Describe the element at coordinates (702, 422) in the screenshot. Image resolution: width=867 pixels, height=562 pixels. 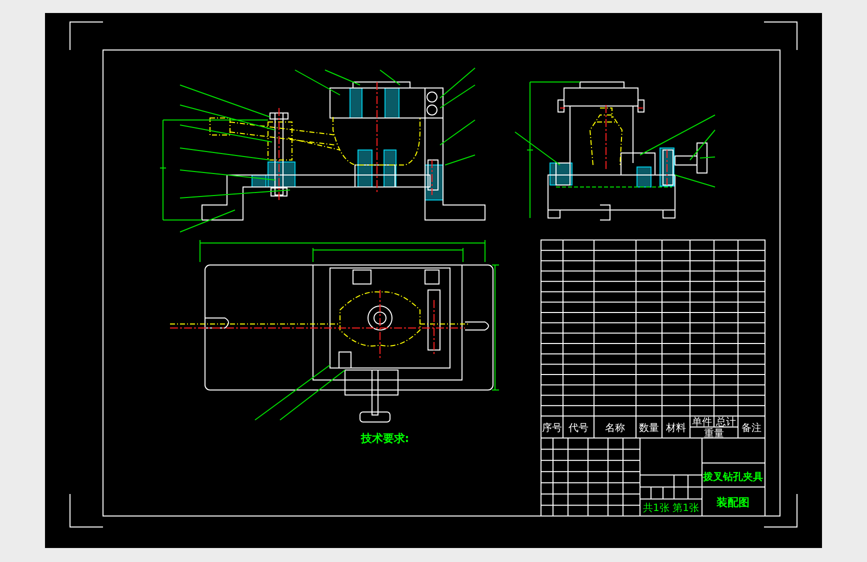
I see `column-header: 单件` at that location.